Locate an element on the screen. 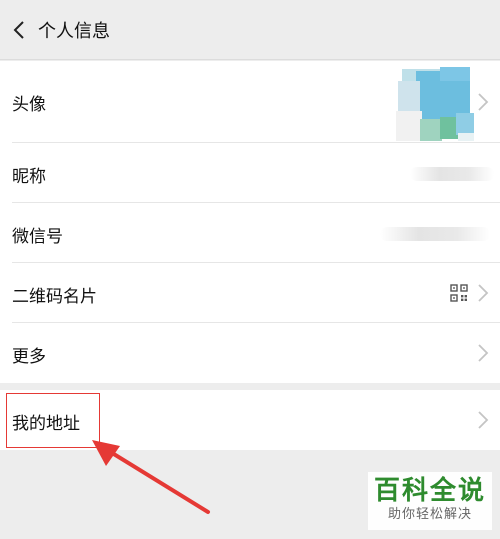  back-button is located at coordinates (19, 30).